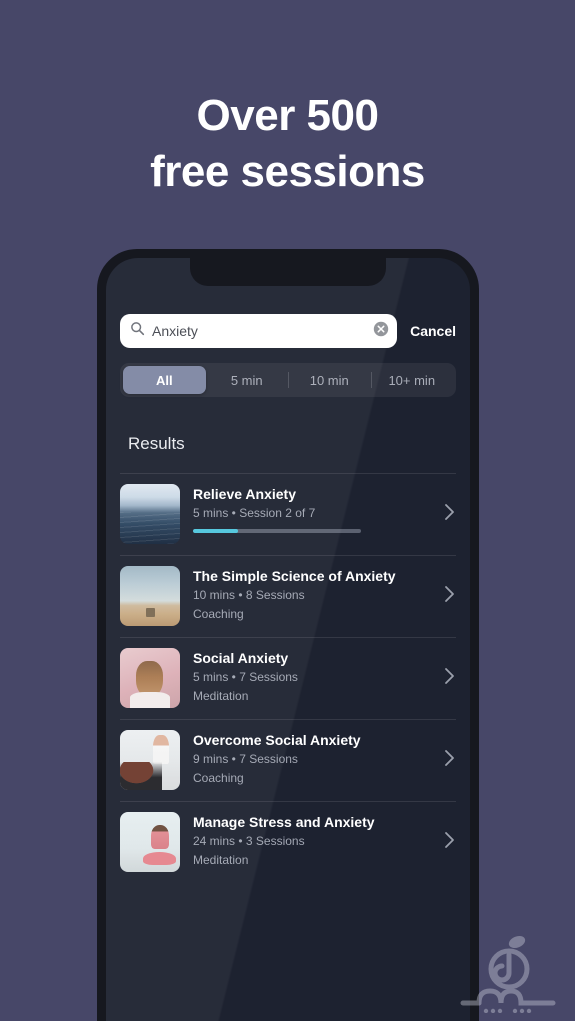 The height and width of the screenshot is (1021, 575). I want to click on list-item-title: Overcome Social Anxiety, so click(277, 740).